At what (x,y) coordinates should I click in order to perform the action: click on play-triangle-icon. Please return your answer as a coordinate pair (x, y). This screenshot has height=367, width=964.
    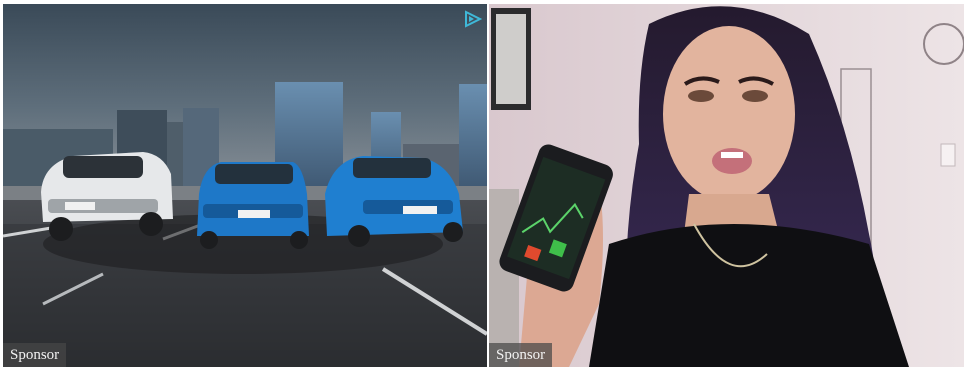
    Looking at the image, I should click on (473, 19).